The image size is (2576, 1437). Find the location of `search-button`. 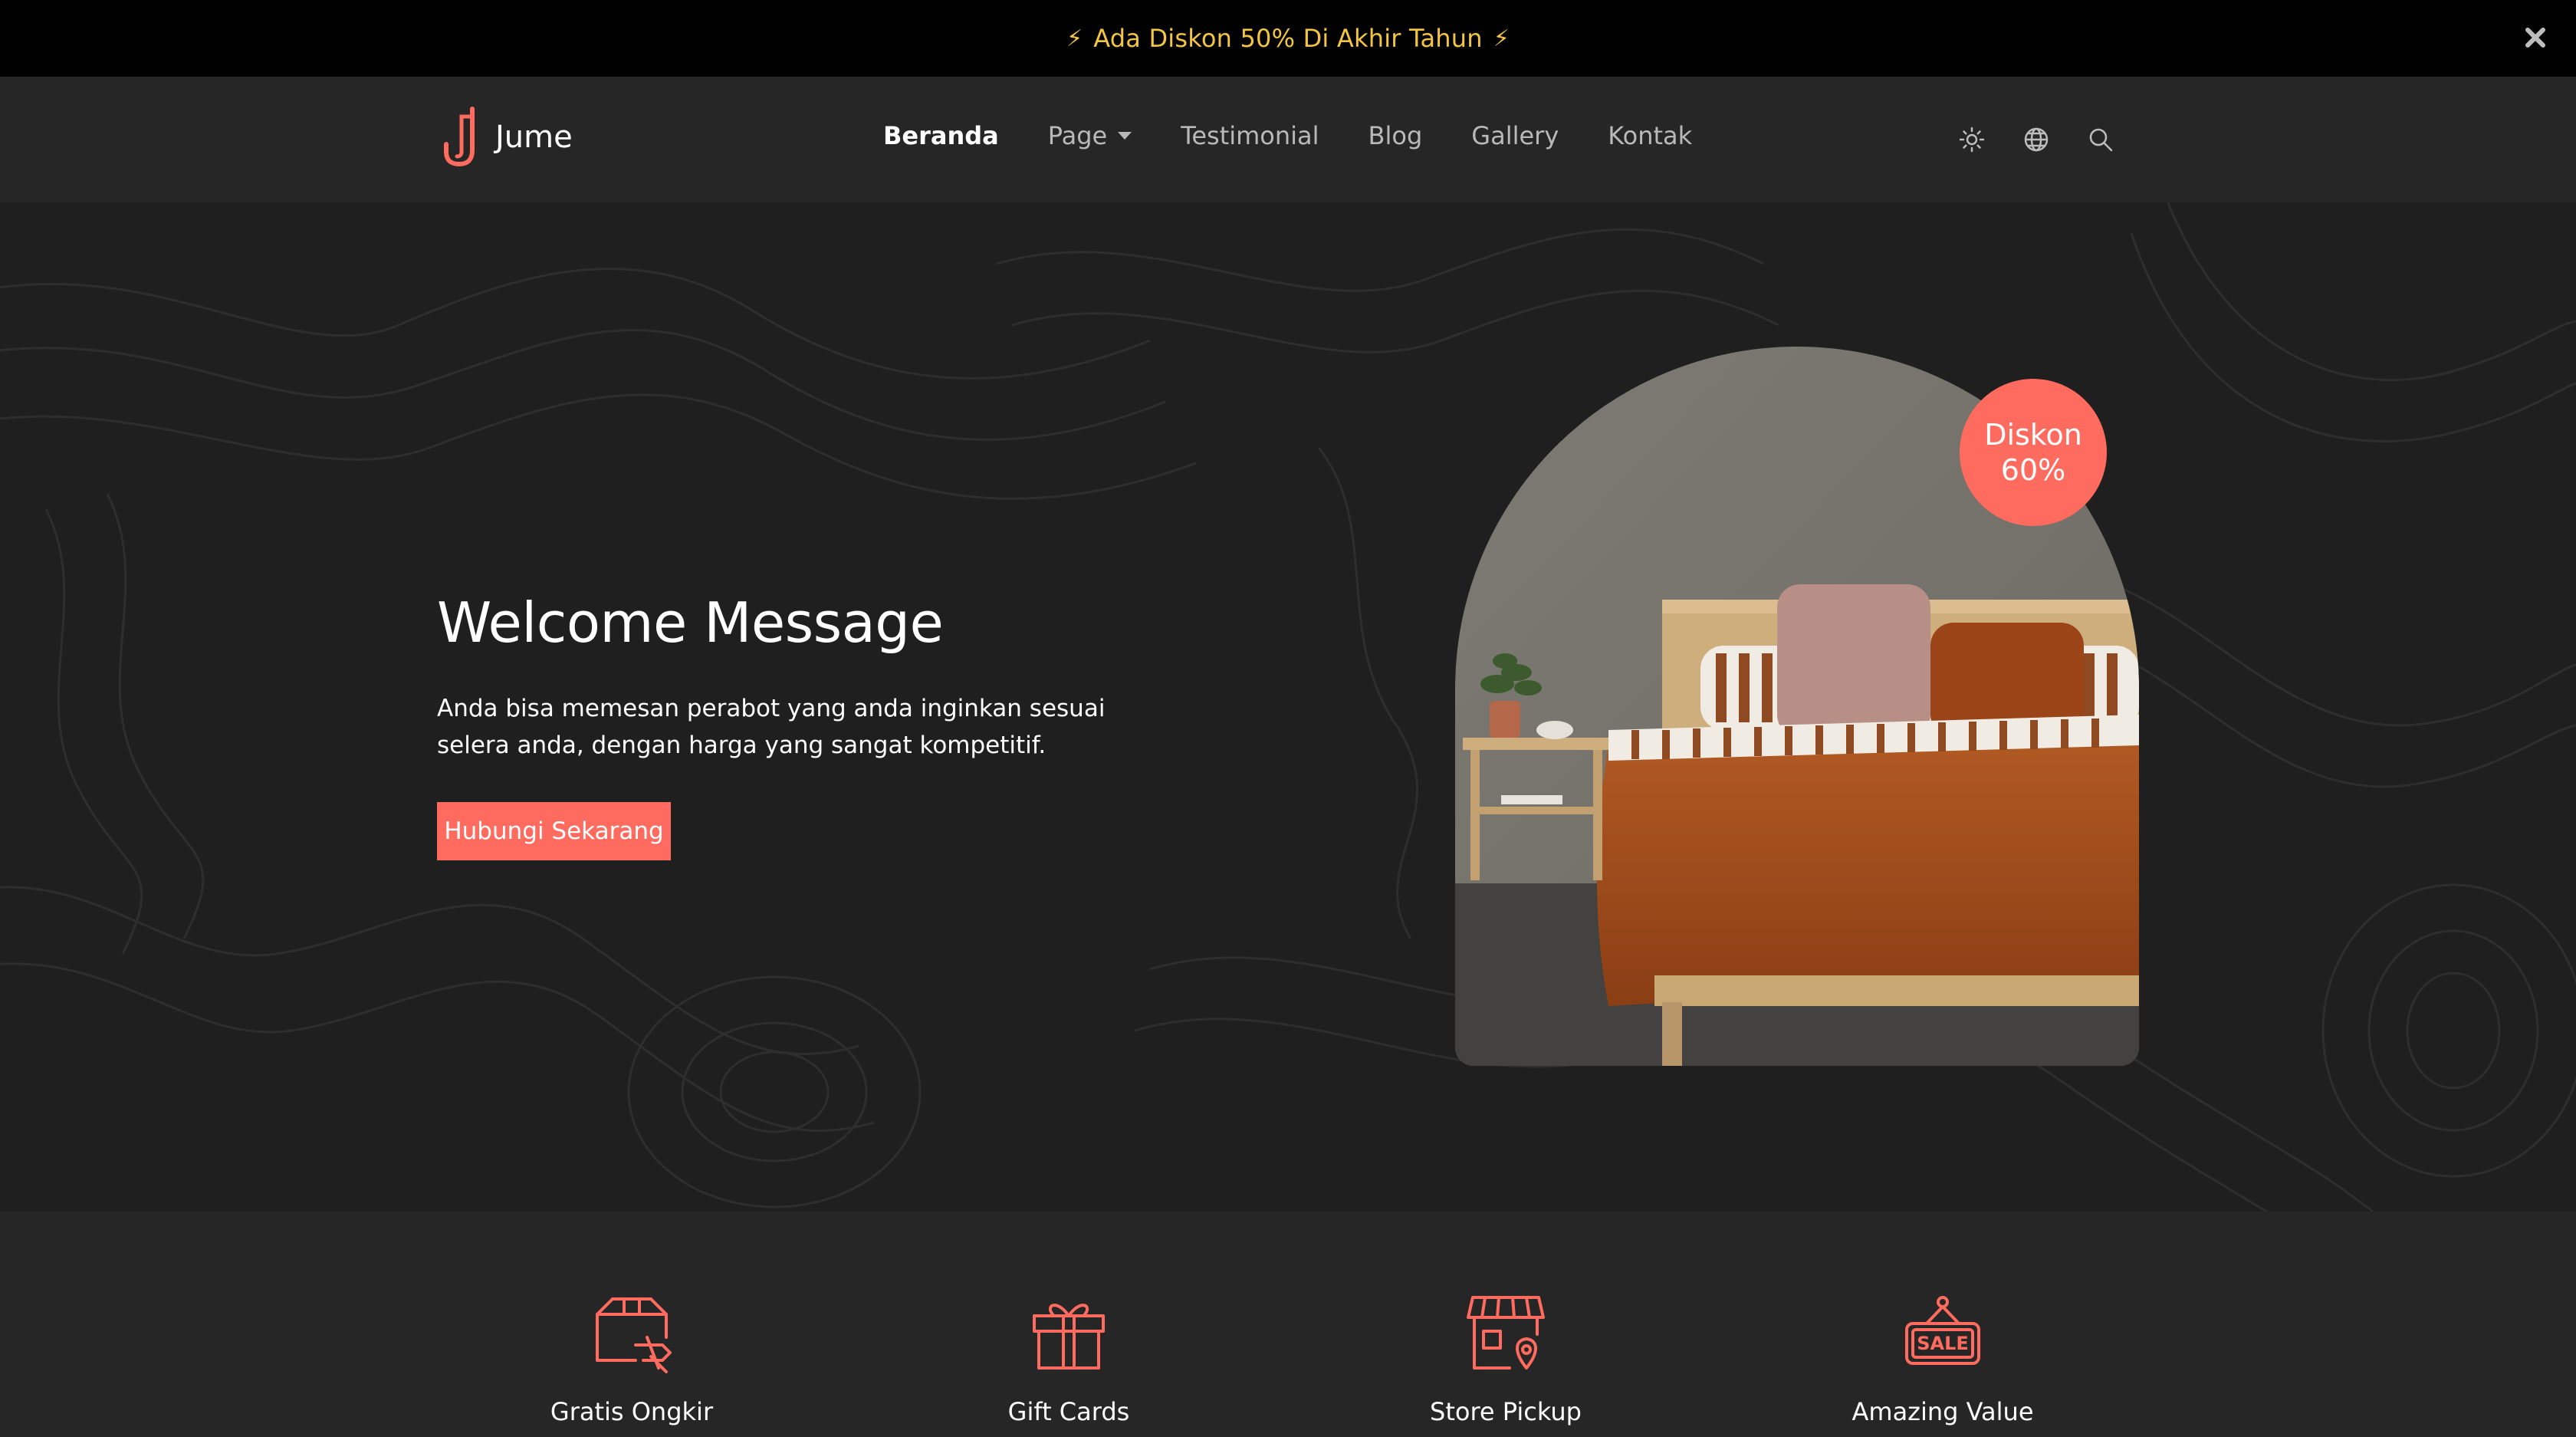

search-button is located at coordinates (2101, 139).